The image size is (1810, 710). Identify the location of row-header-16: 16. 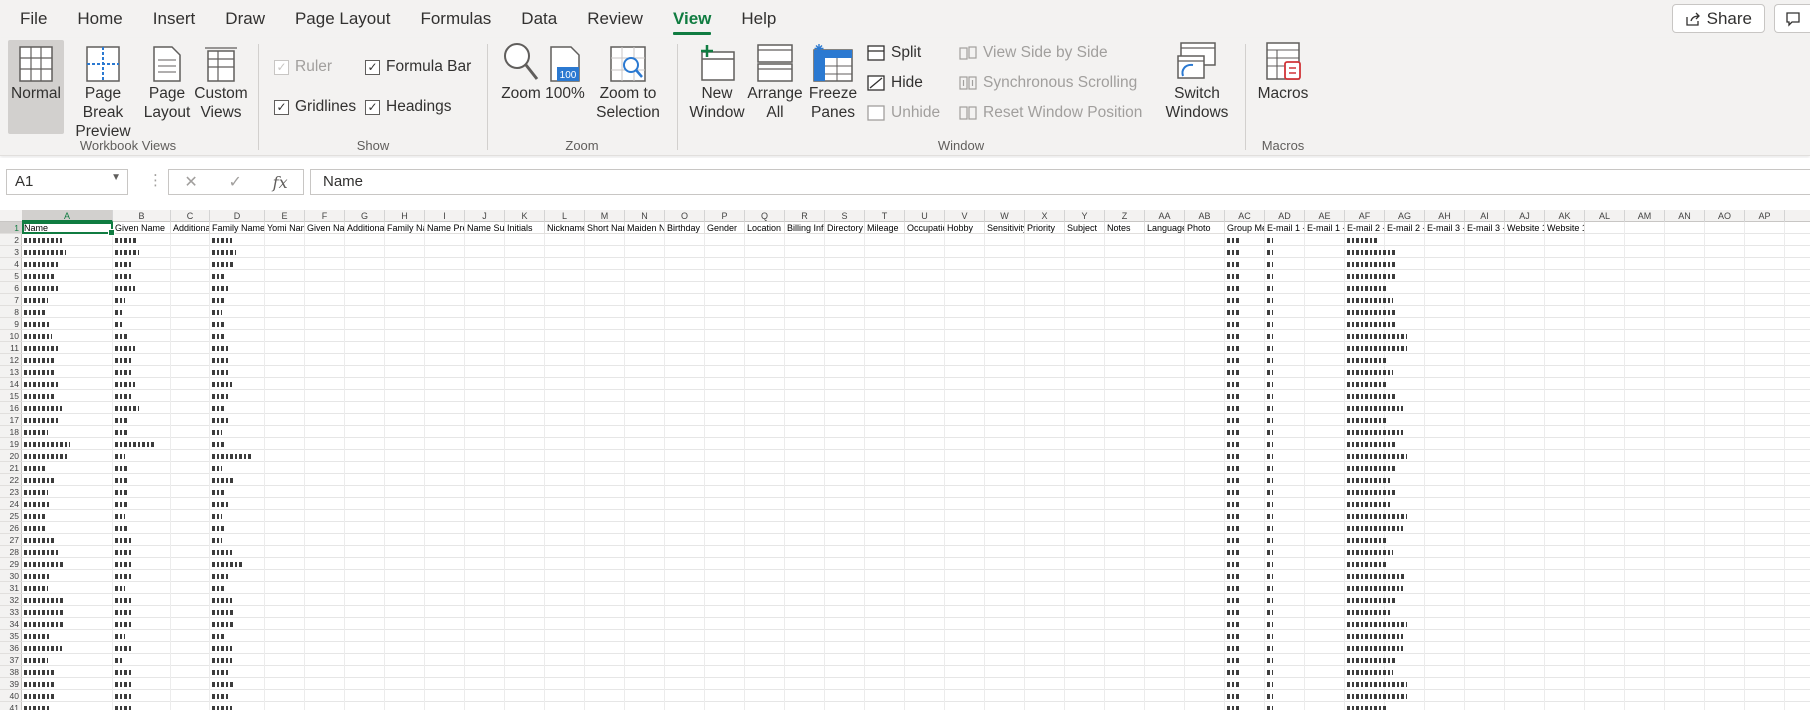
(11, 408).